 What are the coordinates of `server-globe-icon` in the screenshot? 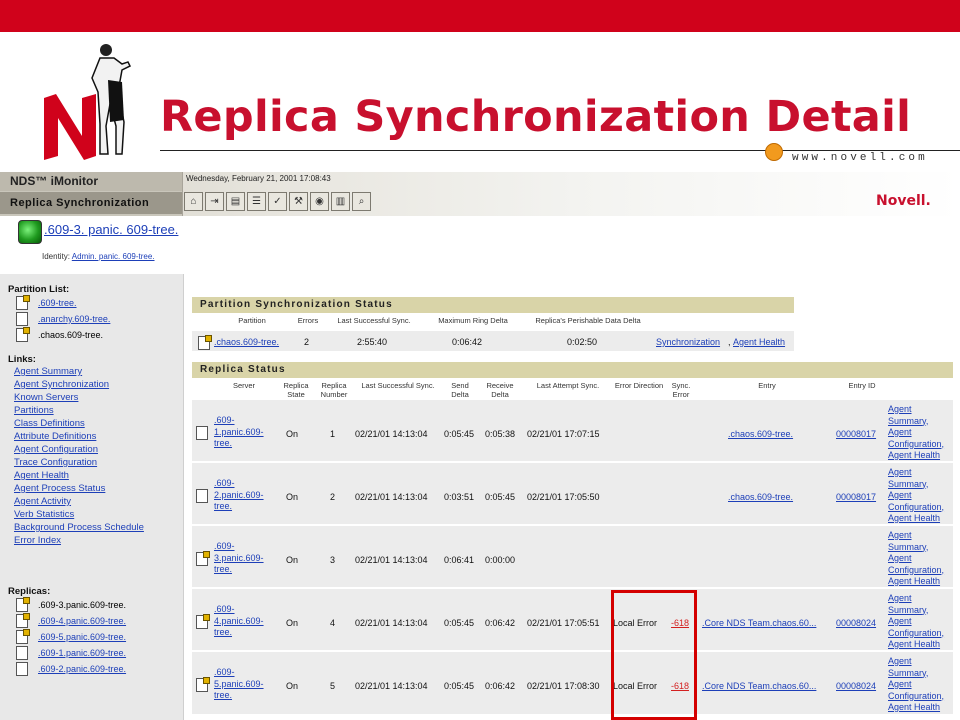 It's located at (30, 232).